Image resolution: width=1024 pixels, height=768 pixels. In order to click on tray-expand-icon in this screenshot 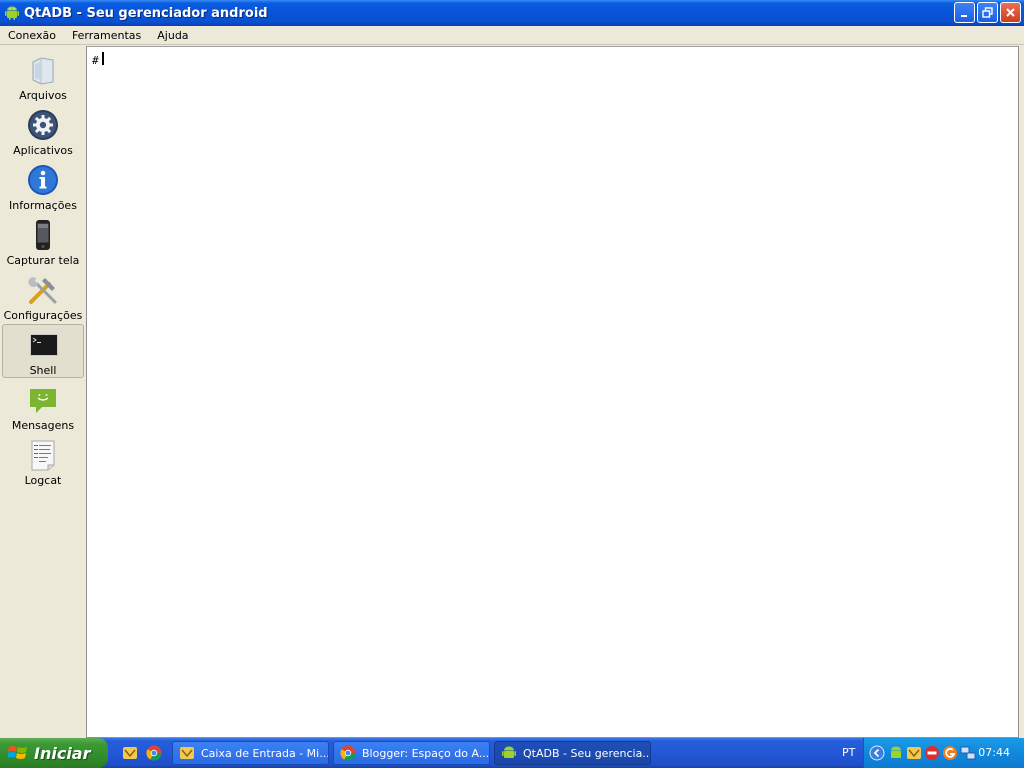, I will do `click(877, 753)`.